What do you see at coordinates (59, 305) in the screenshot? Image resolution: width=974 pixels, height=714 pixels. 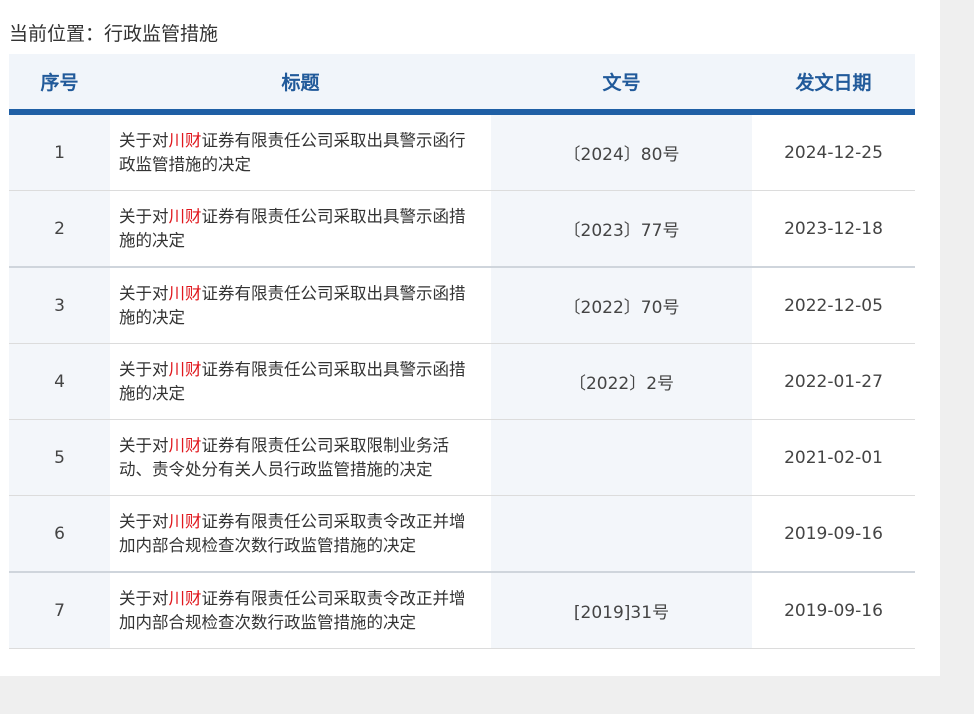 I see `row-no: 3` at bounding box center [59, 305].